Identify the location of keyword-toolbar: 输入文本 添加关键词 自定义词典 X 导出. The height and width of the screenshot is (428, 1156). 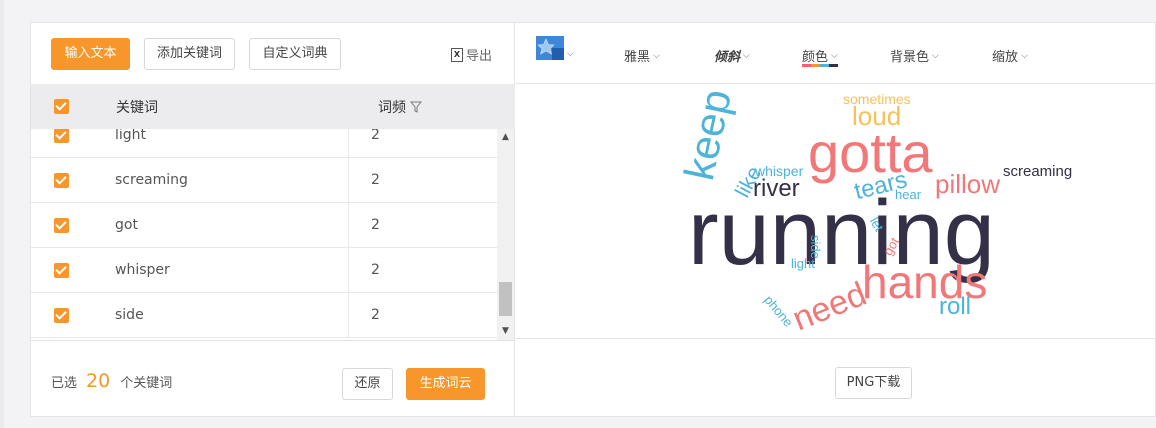
(273, 53).